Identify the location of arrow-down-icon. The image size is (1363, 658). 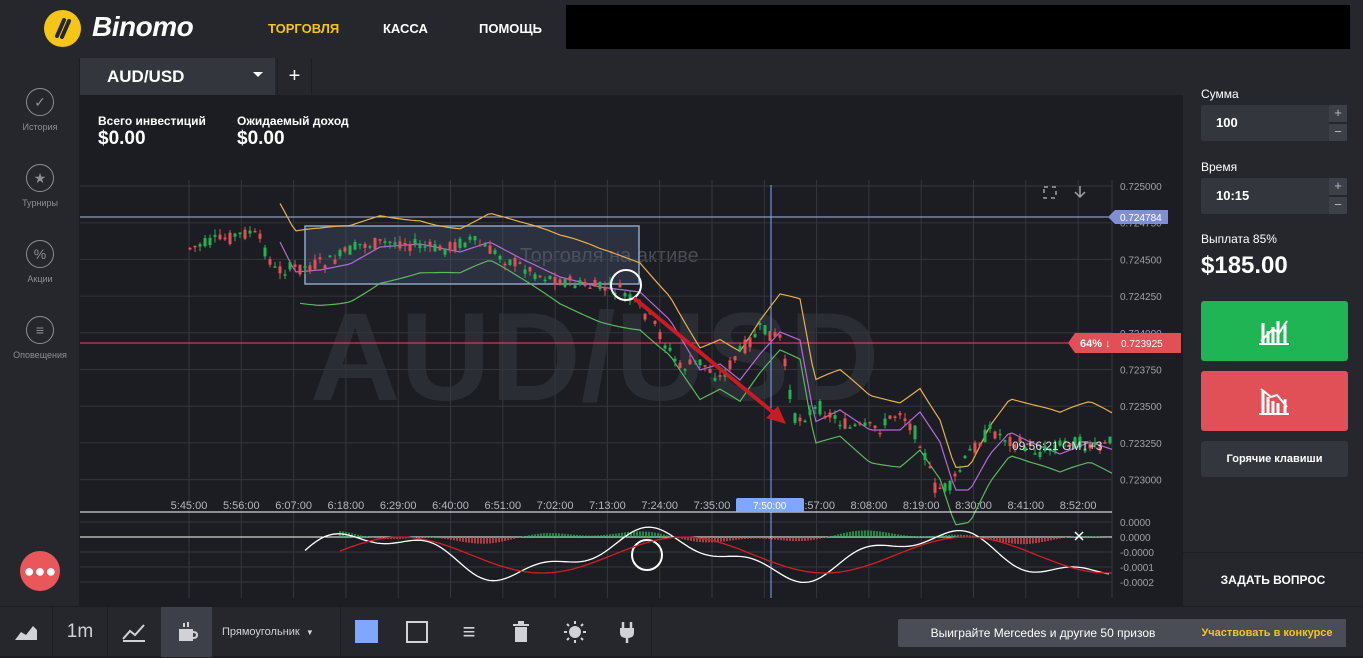
(1080, 192).